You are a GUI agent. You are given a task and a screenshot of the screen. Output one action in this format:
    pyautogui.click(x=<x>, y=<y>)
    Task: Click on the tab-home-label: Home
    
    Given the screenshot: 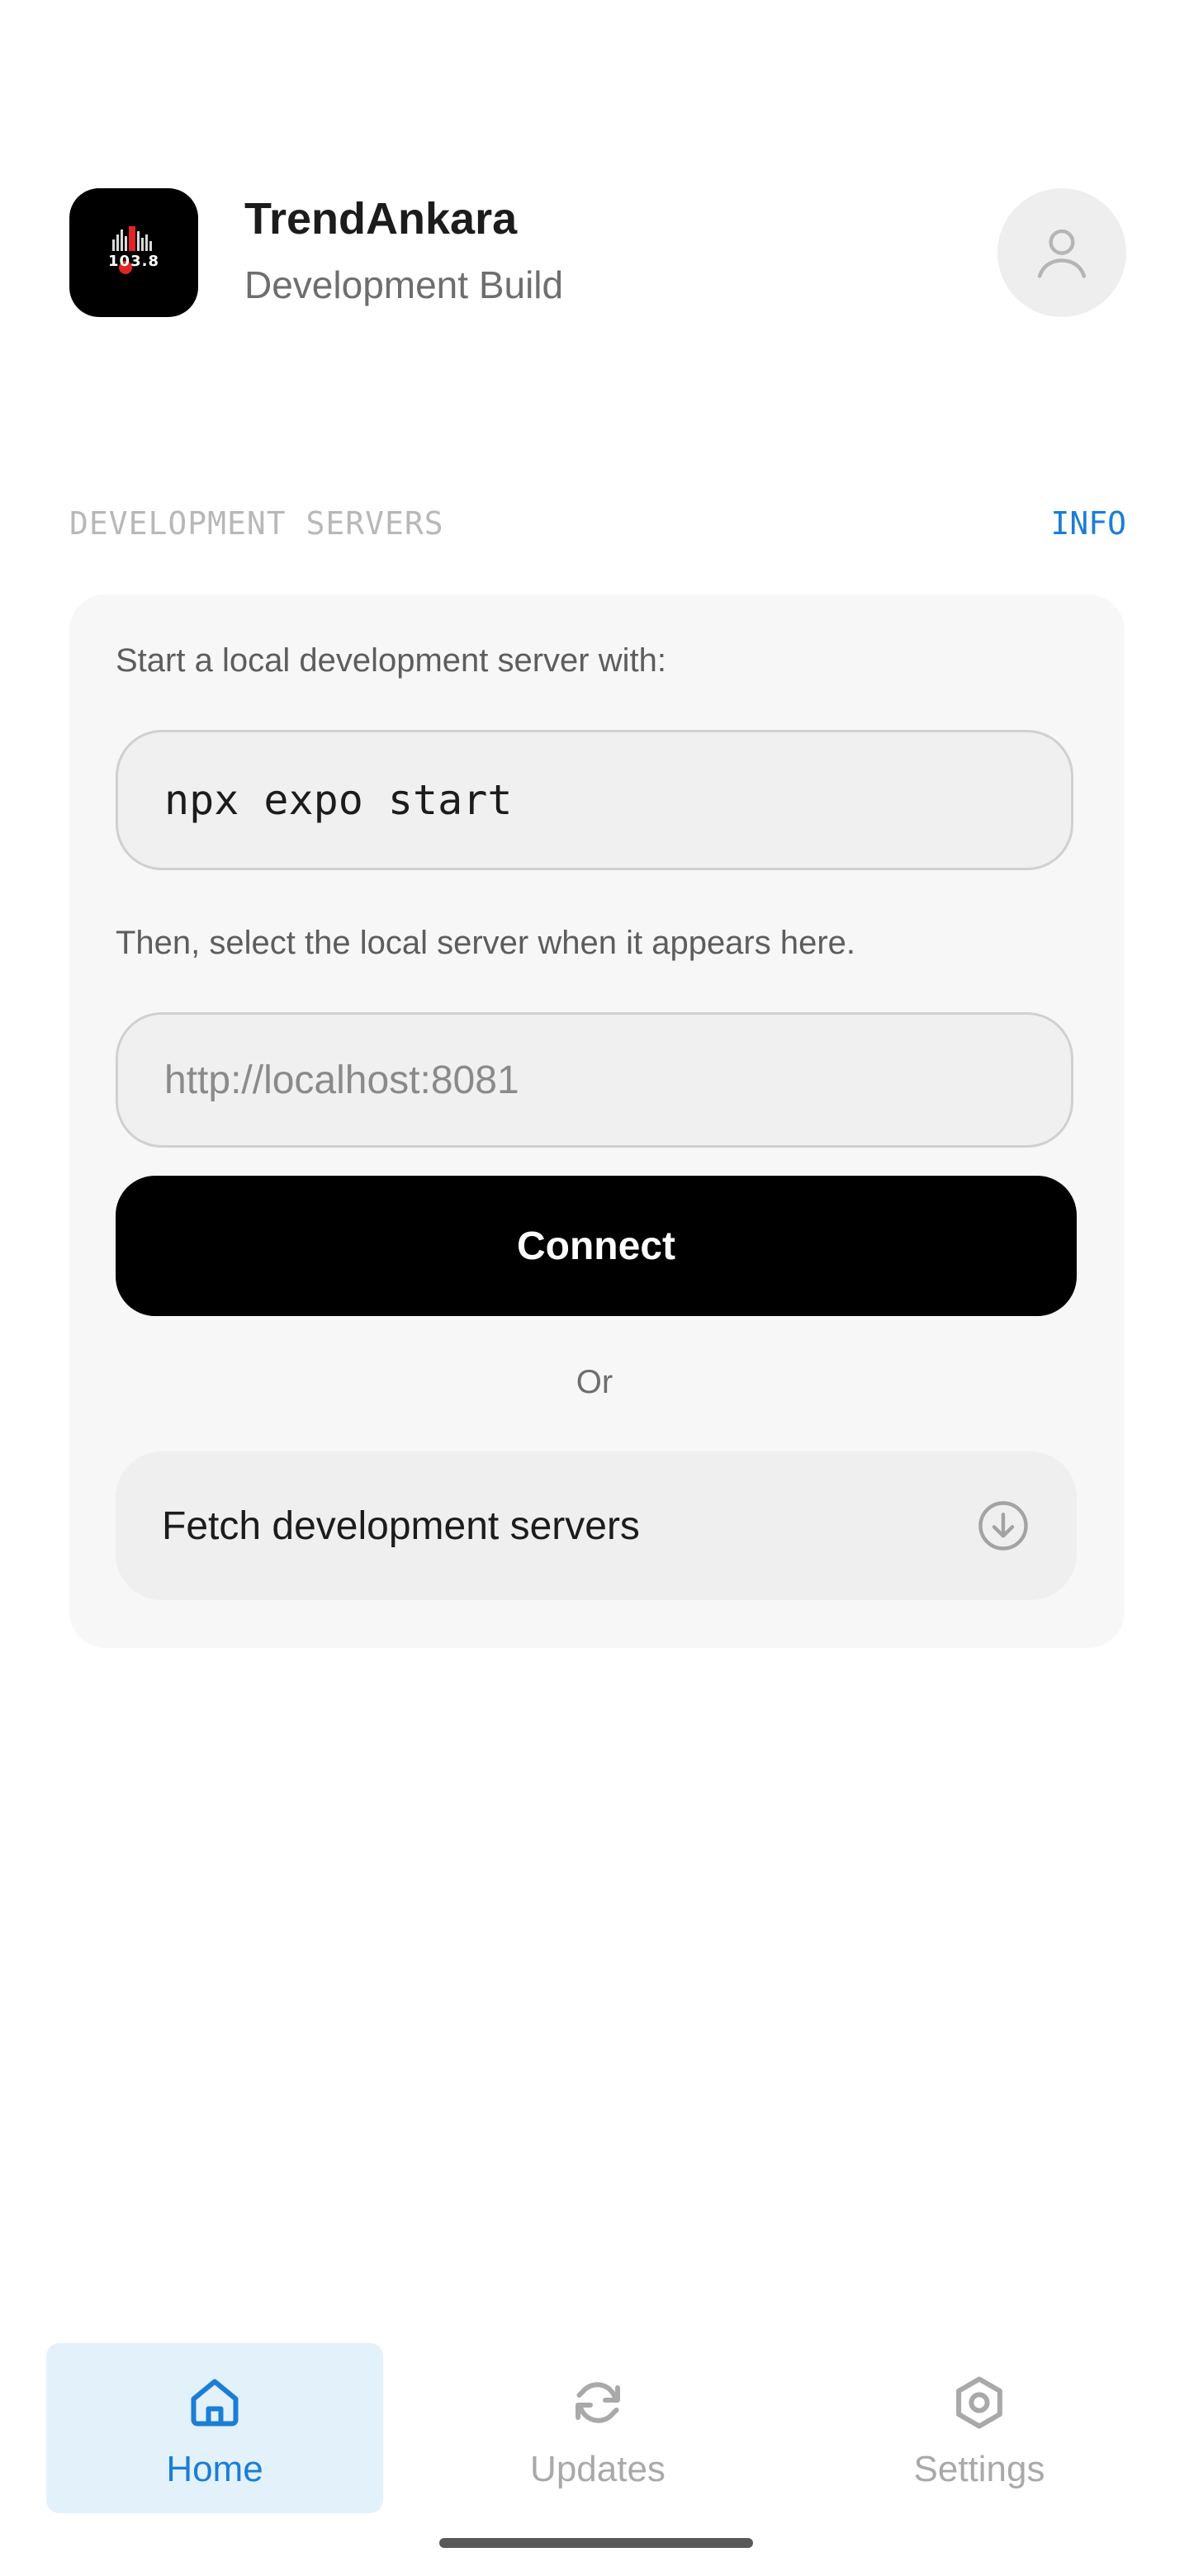 What is the action you would take?
    pyautogui.click(x=214, y=2469)
    